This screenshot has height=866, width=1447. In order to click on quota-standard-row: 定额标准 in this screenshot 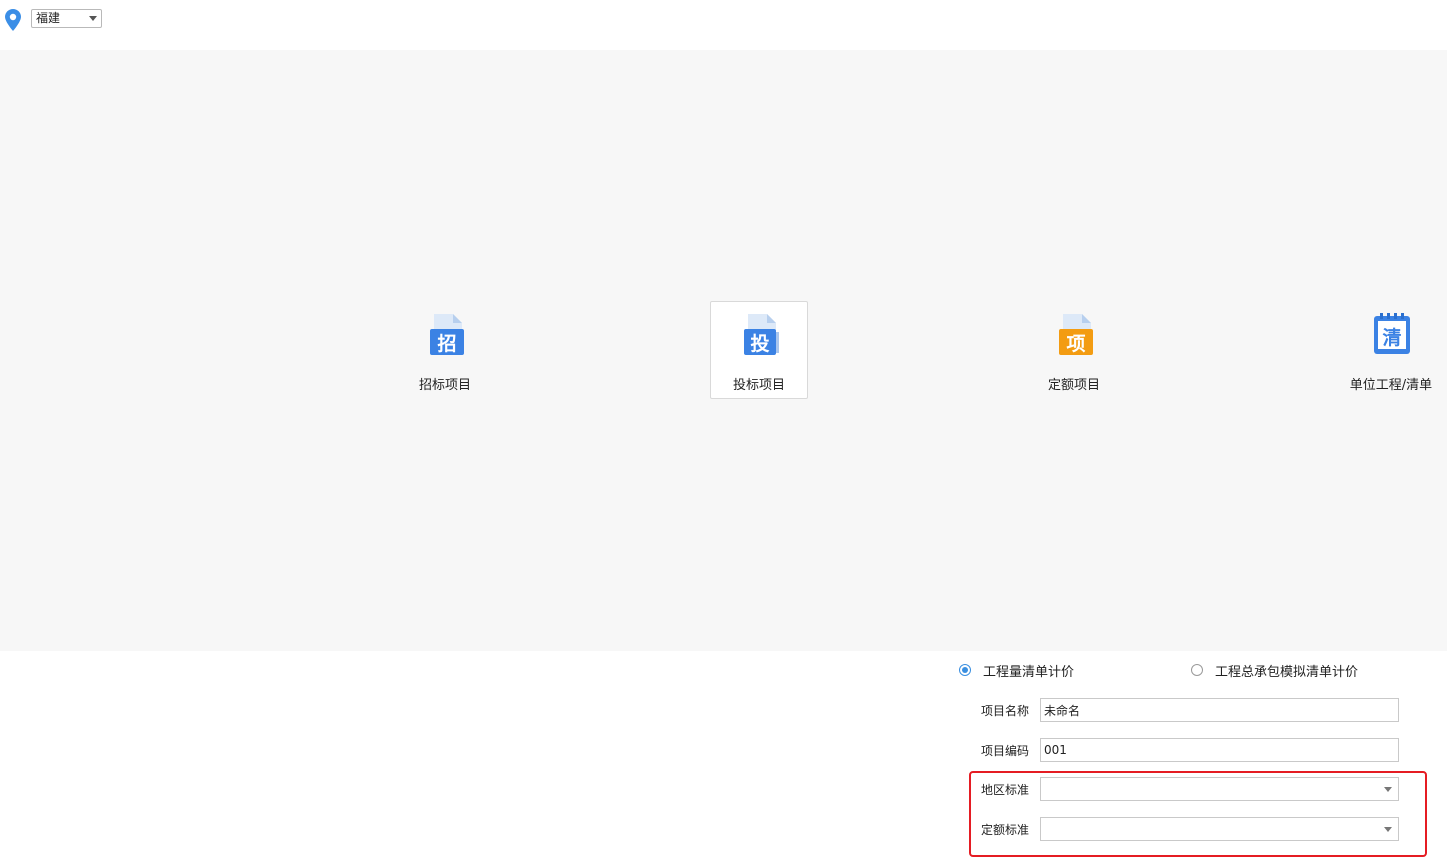, I will do `click(1191, 829)`.